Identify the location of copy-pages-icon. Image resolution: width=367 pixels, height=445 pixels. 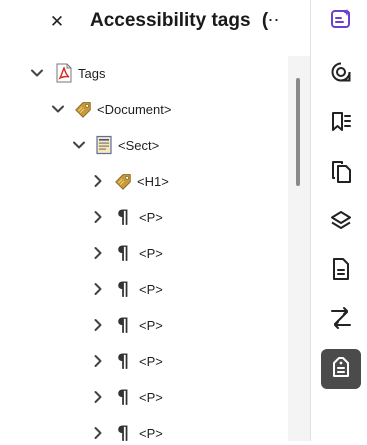
(341, 174).